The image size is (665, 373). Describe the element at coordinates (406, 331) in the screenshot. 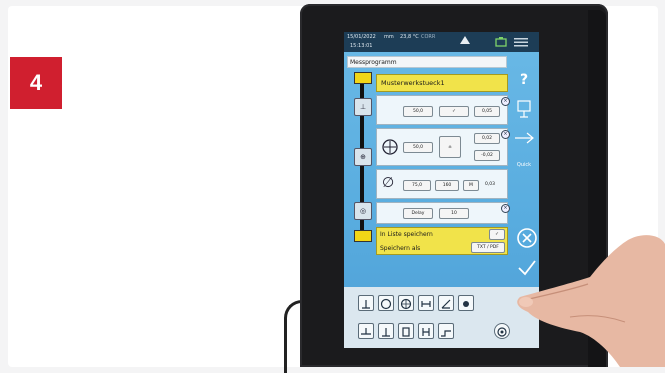

I see `tool-bore-icon` at that location.